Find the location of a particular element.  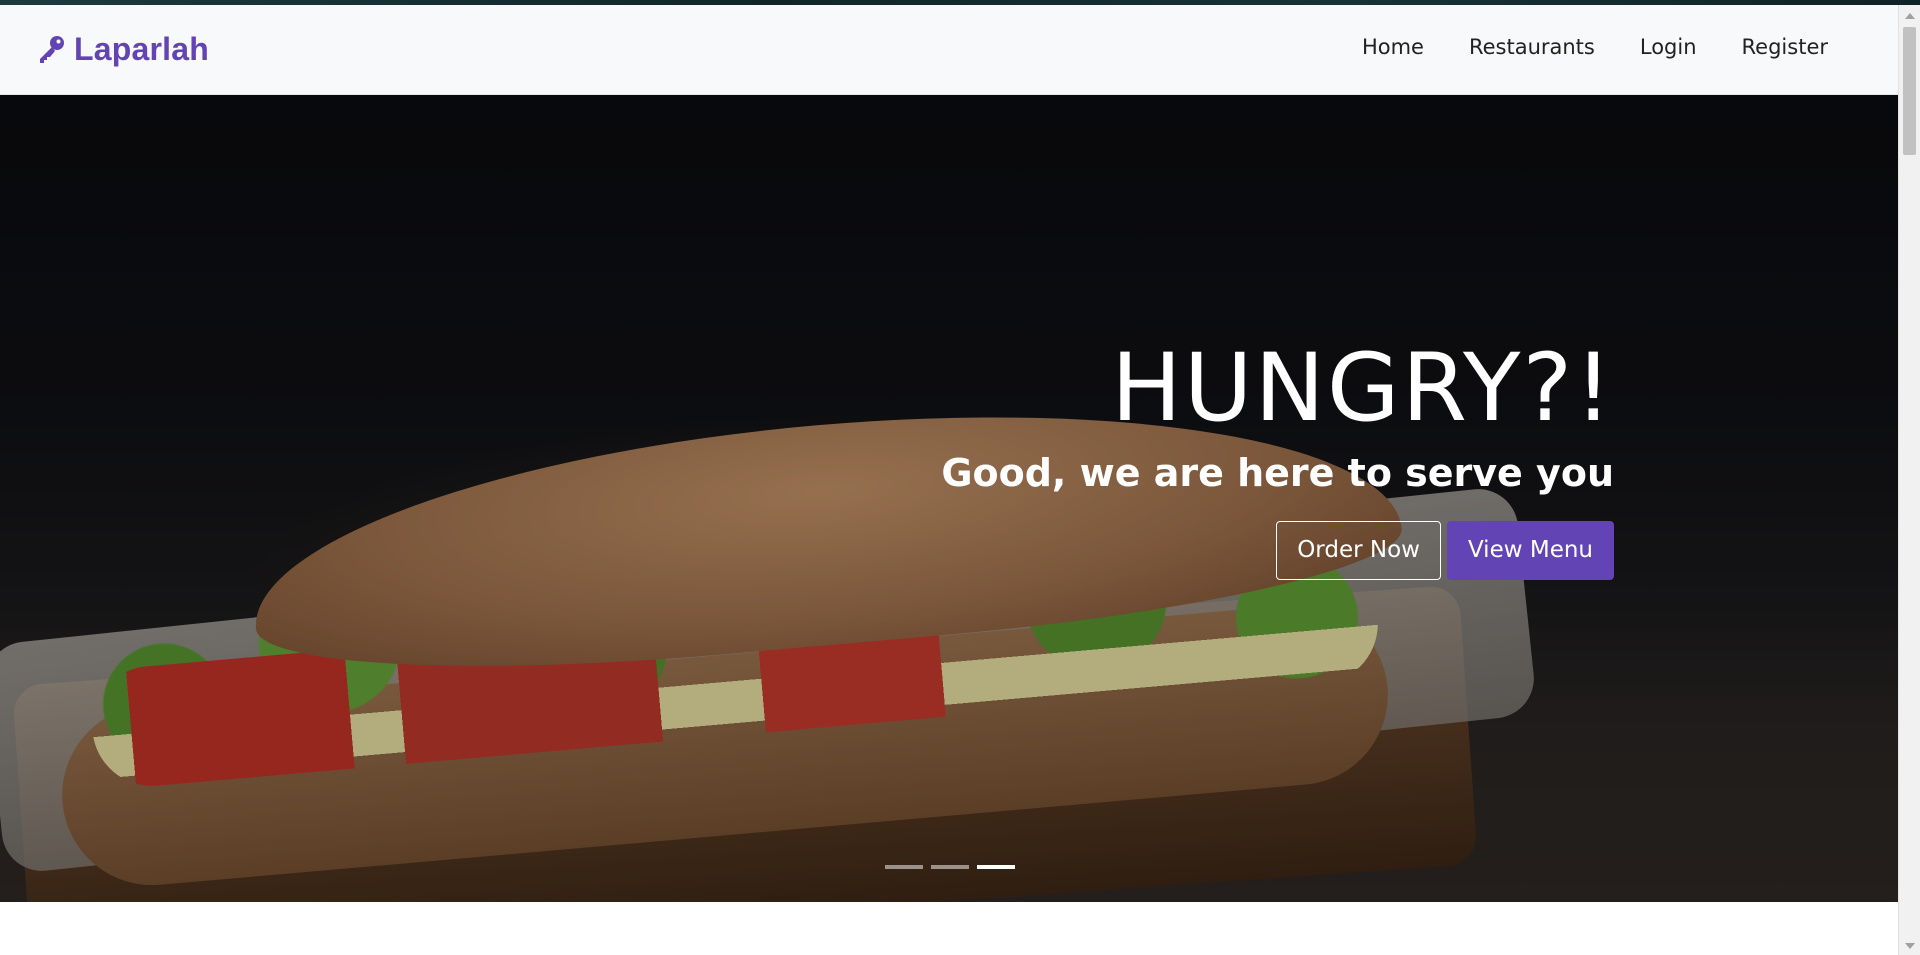

nav-link-register: Register is located at coordinates (1785, 47).